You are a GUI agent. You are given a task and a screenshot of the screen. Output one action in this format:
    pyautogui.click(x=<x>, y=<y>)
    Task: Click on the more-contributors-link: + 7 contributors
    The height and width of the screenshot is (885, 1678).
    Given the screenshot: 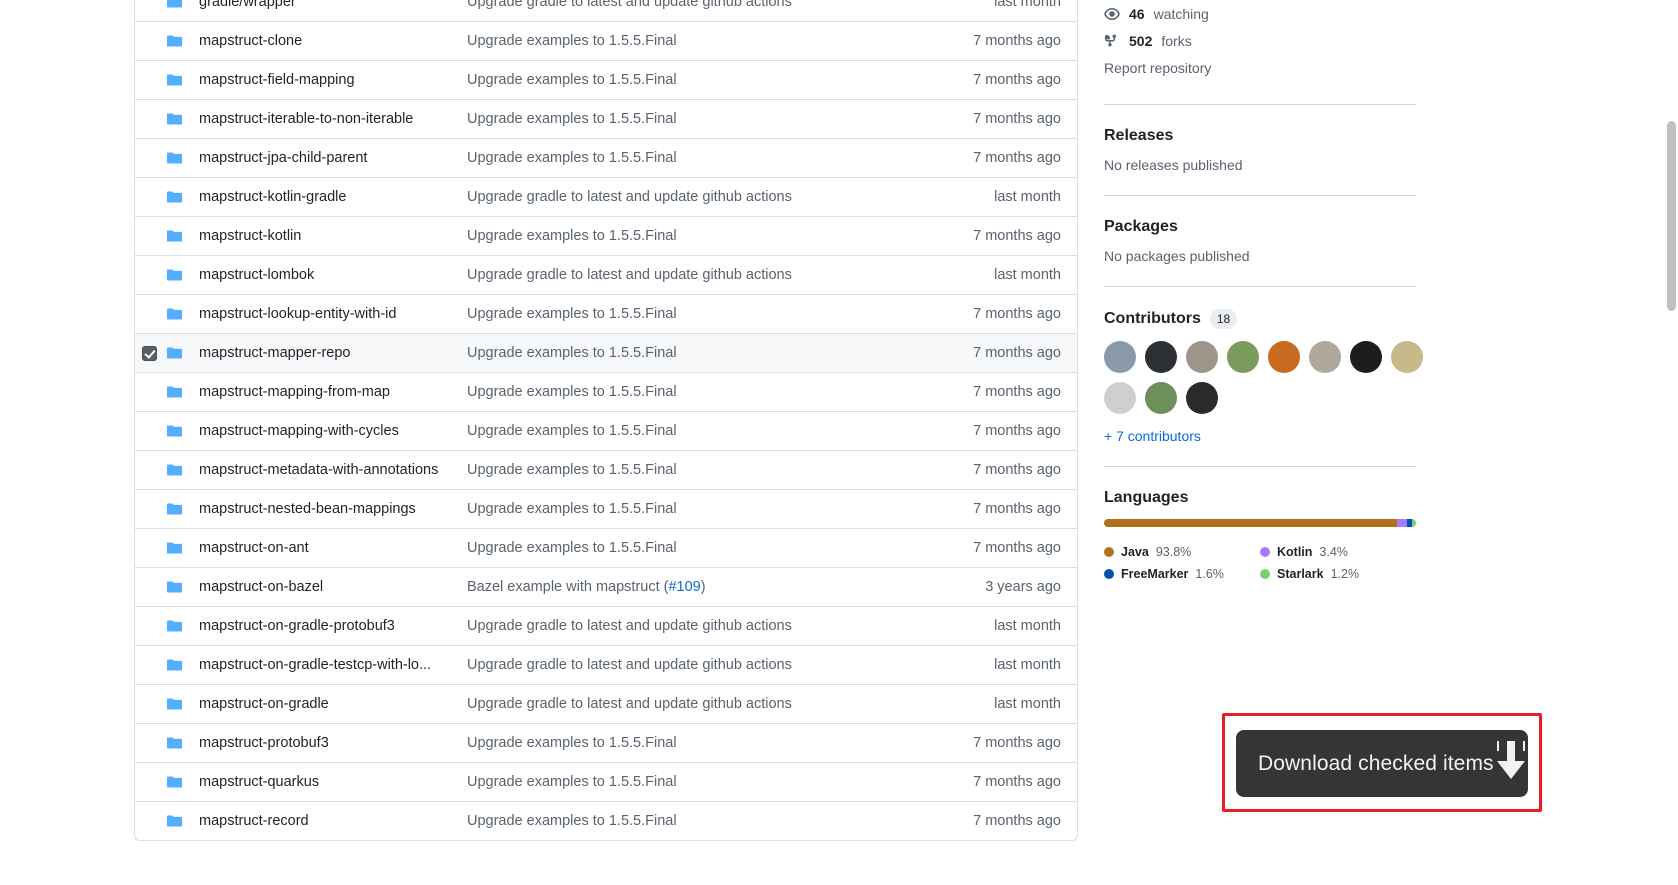 What is the action you would take?
    pyautogui.click(x=1269, y=436)
    